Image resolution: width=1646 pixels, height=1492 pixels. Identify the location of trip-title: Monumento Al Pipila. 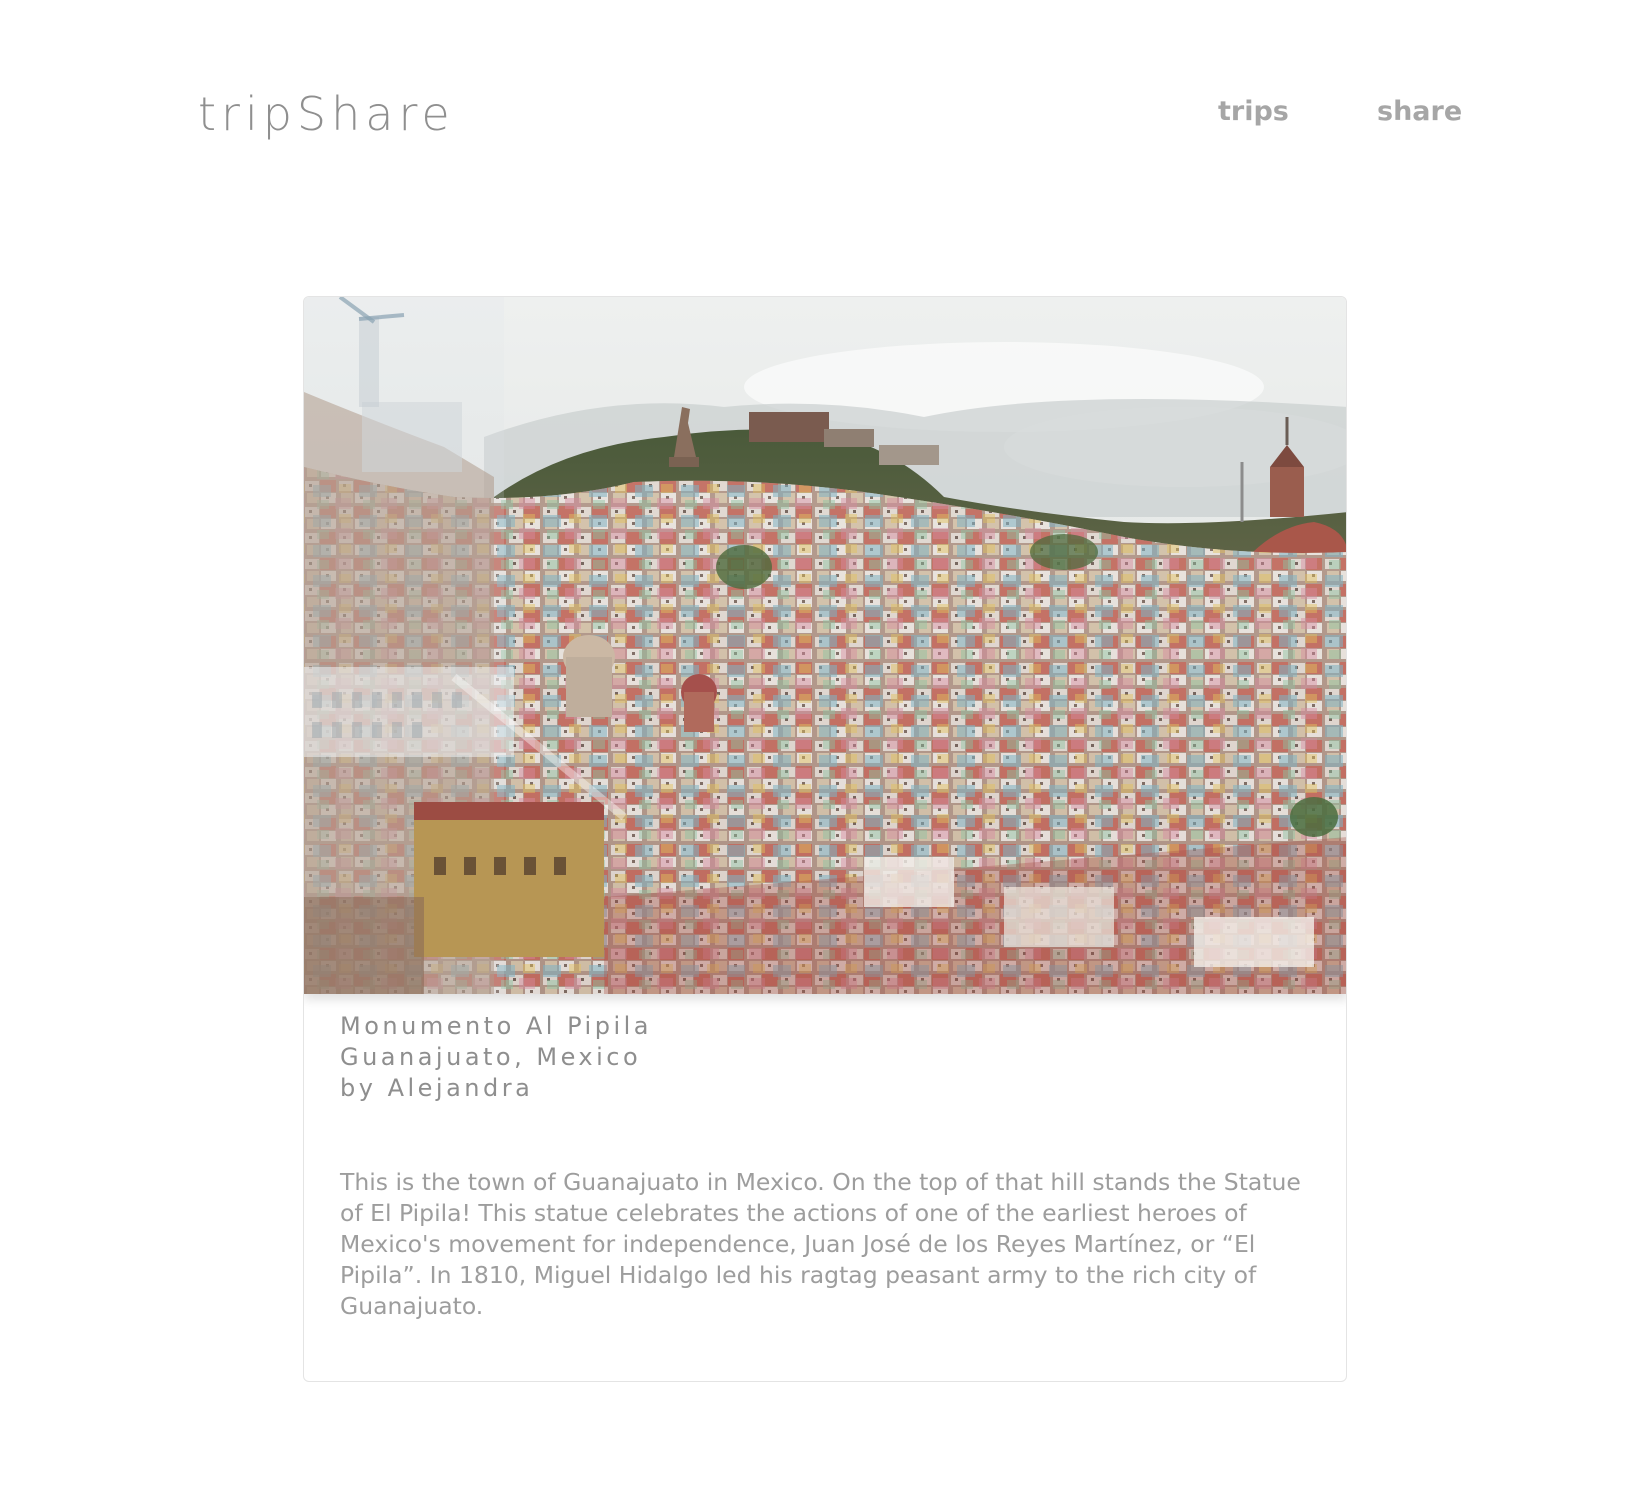
(496, 1026).